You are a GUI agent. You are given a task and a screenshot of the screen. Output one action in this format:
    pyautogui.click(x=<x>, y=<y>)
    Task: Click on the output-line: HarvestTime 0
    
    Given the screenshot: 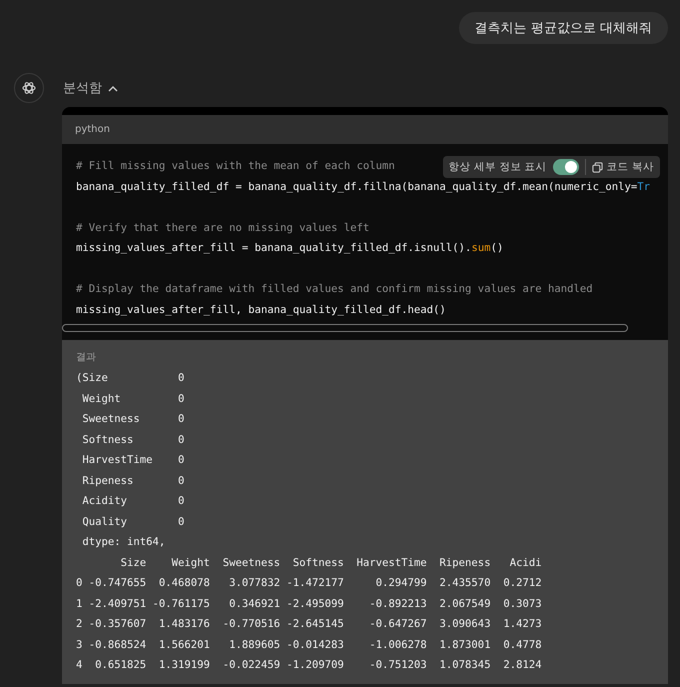 What is the action you would take?
    pyautogui.click(x=133, y=460)
    